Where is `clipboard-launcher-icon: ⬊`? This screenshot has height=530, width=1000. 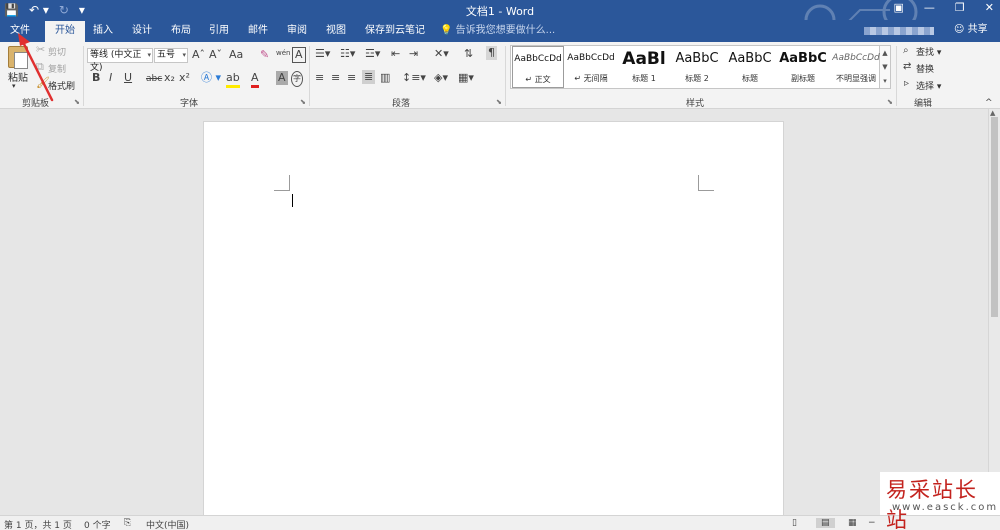 clipboard-launcher-icon: ⬊ is located at coordinates (77, 102).